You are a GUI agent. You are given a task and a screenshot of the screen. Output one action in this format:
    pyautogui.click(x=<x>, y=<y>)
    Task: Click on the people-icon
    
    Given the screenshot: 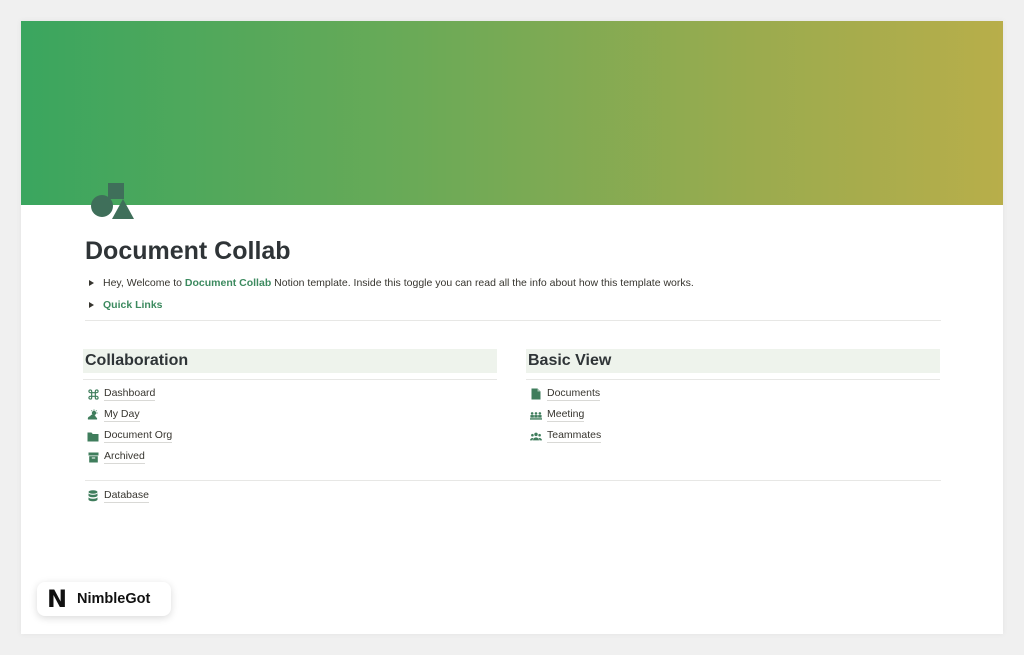 What is the action you would take?
    pyautogui.click(x=536, y=436)
    